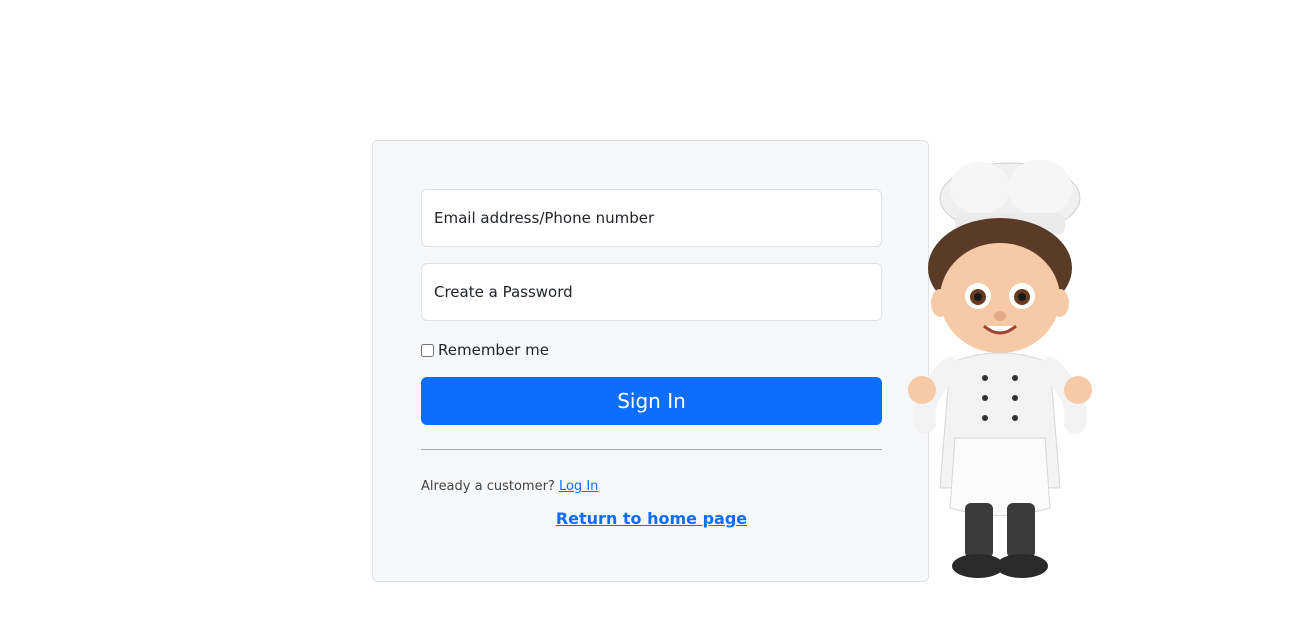  What do you see at coordinates (488, 486) in the screenshot?
I see `already-customer-text: Already a customer?` at bounding box center [488, 486].